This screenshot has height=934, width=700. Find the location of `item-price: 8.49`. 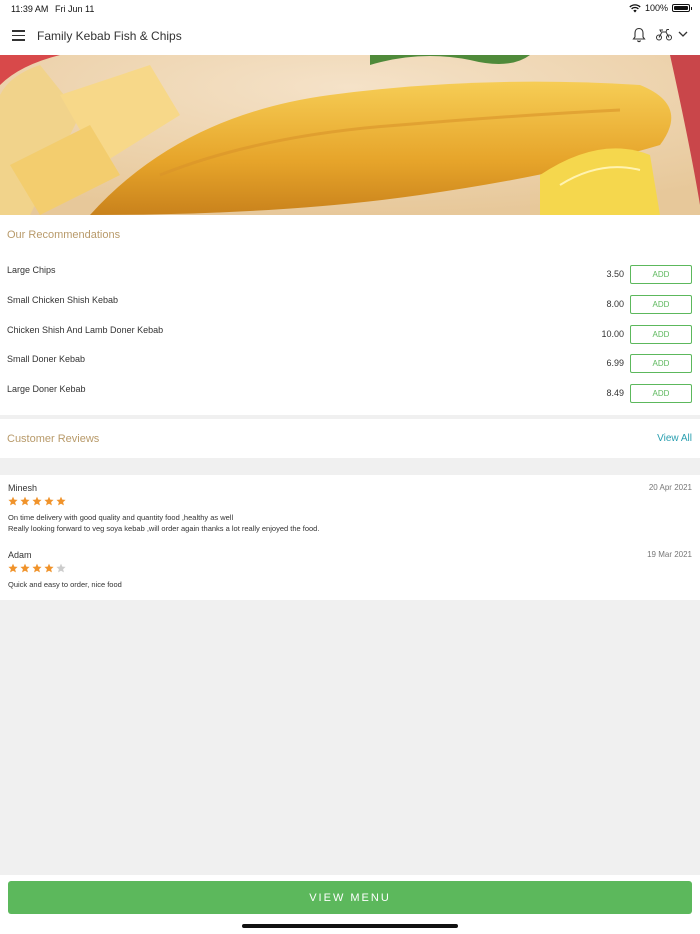

item-price: 8.49 is located at coordinates (615, 393).